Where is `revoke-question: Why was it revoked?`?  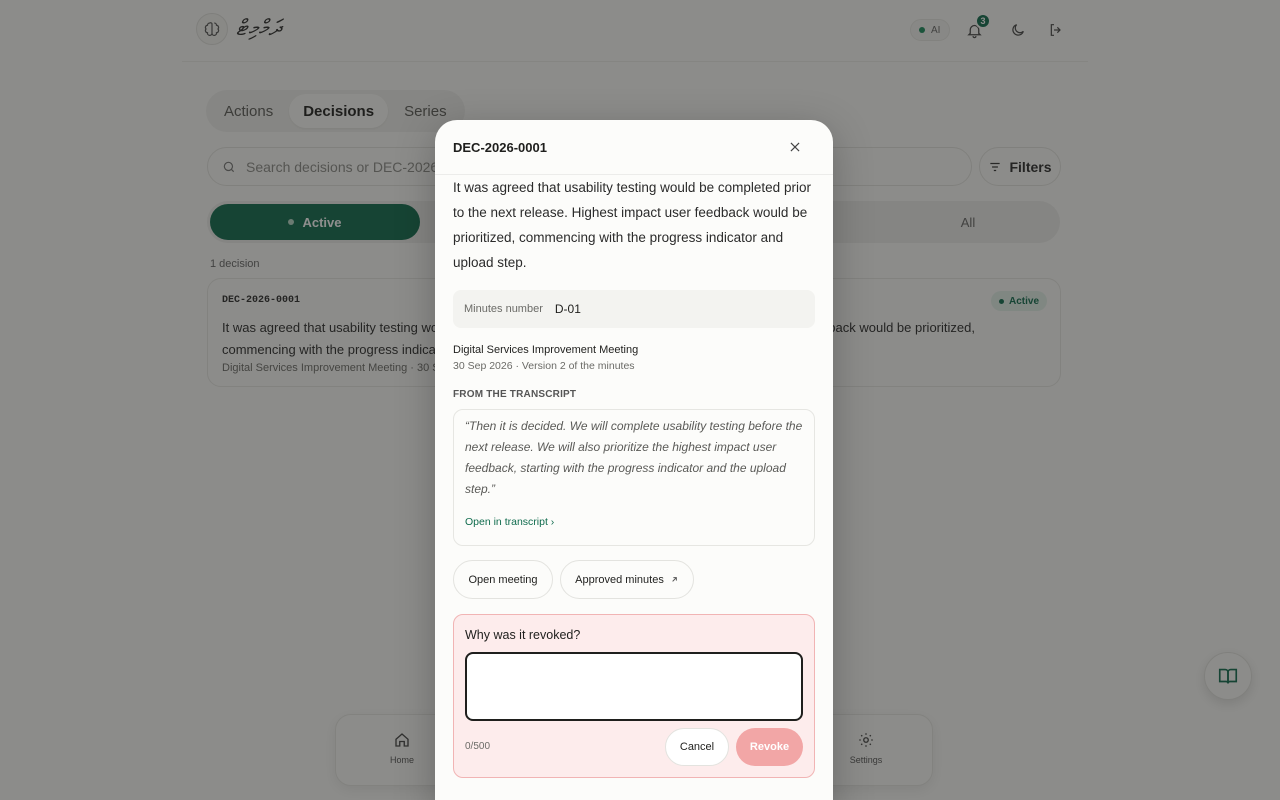 revoke-question: Why was it revoked? is located at coordinates (523, 635).